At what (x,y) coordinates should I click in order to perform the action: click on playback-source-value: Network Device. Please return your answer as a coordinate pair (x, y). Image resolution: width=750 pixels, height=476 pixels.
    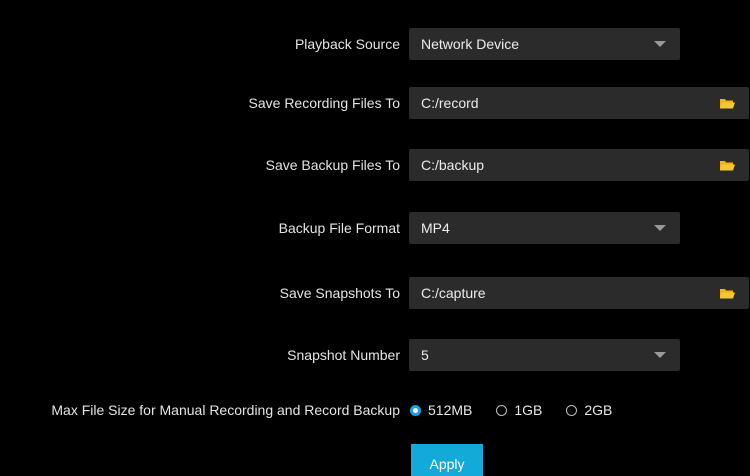
    Looking at the image, I should click on (470, 44).